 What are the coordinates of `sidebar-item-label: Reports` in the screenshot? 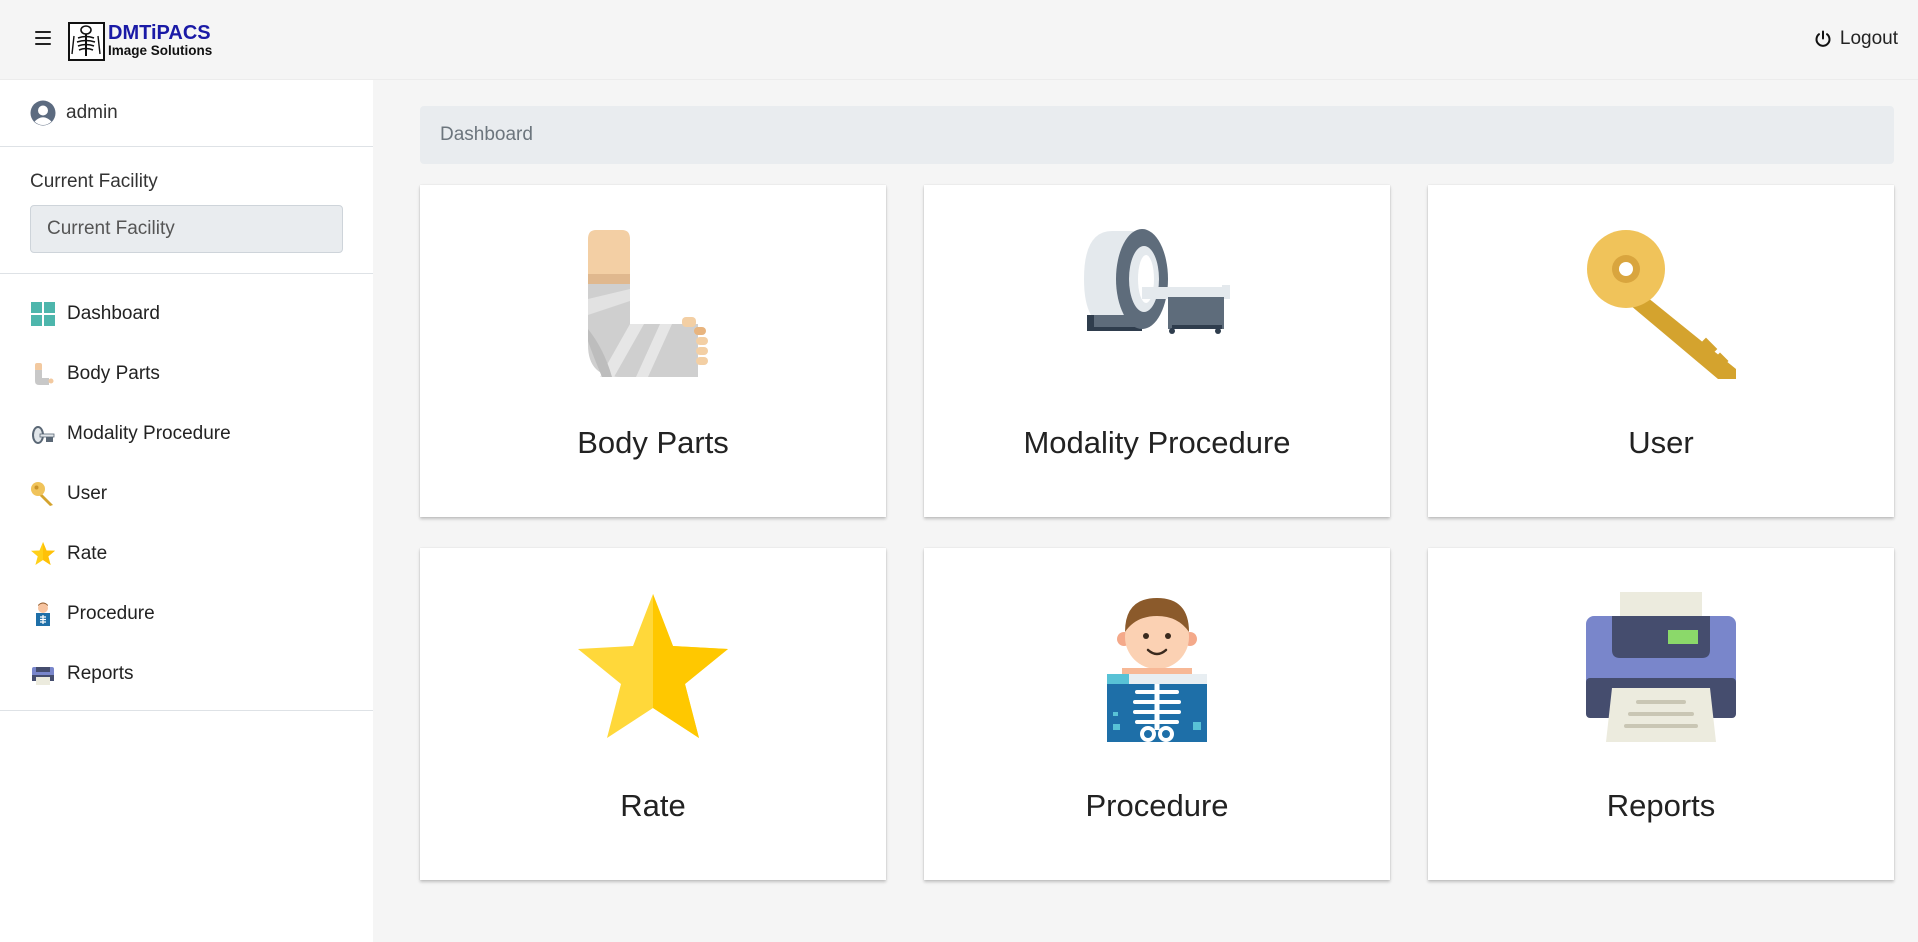 It's located at (100, 673).